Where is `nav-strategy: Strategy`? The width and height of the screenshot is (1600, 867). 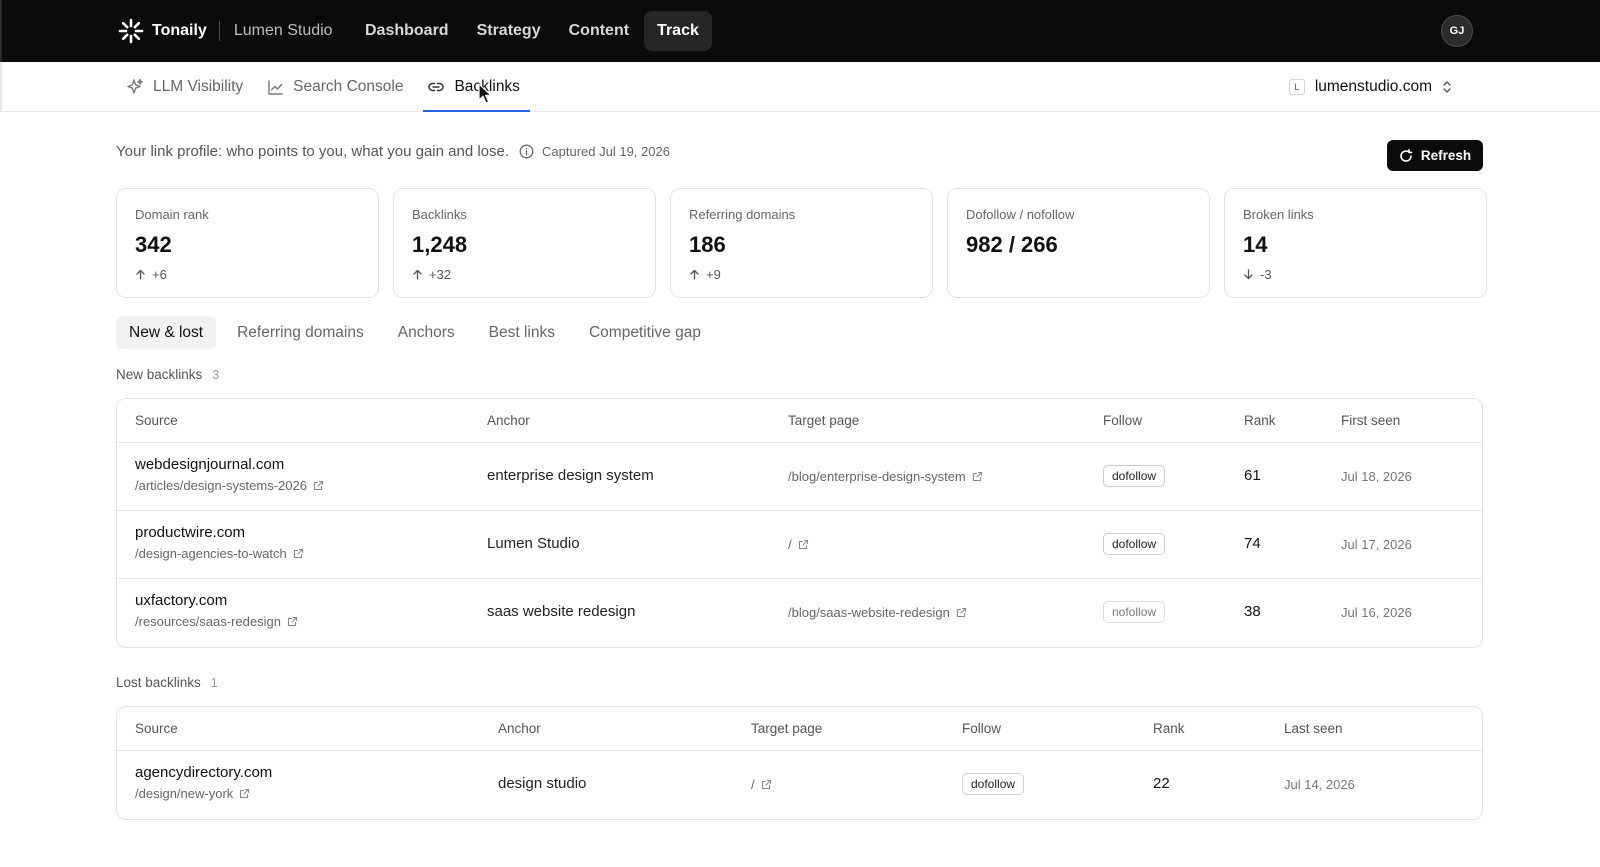
nav-strategy: Strategy is located at coordinates (509, 31).